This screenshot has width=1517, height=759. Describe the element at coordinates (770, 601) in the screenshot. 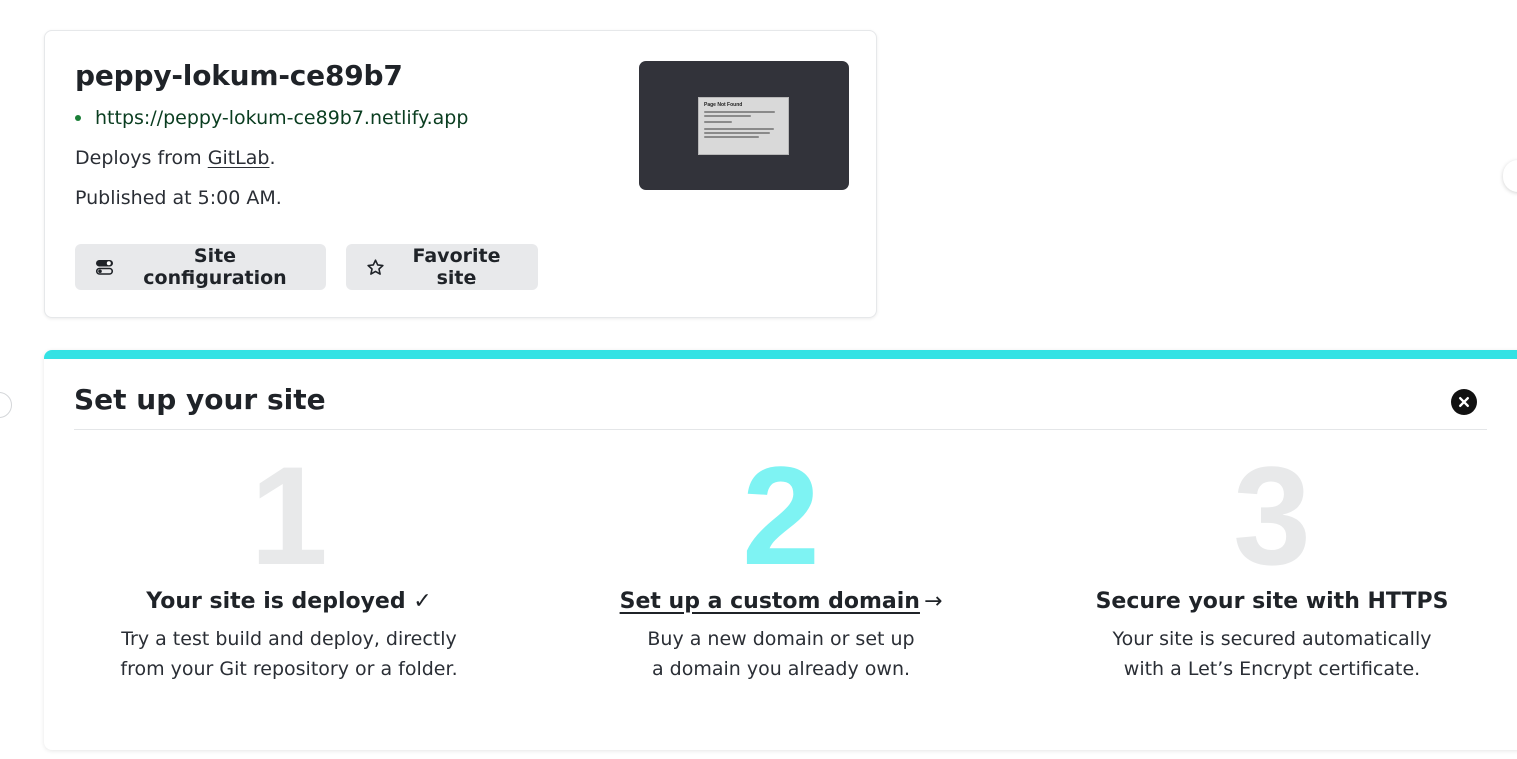

I see `custom-domain-link: Set up a custom domain` at that location.